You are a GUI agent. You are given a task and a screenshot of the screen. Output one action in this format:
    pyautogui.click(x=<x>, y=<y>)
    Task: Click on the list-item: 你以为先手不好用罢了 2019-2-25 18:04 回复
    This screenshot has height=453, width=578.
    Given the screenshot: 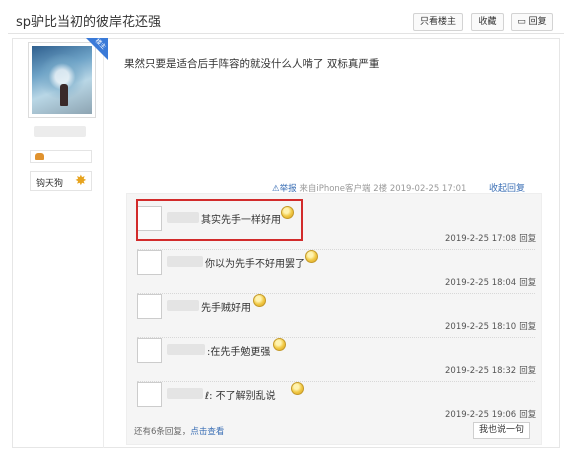 What is the action you would take?
    pyautogui.click(x=335, y=272)
    